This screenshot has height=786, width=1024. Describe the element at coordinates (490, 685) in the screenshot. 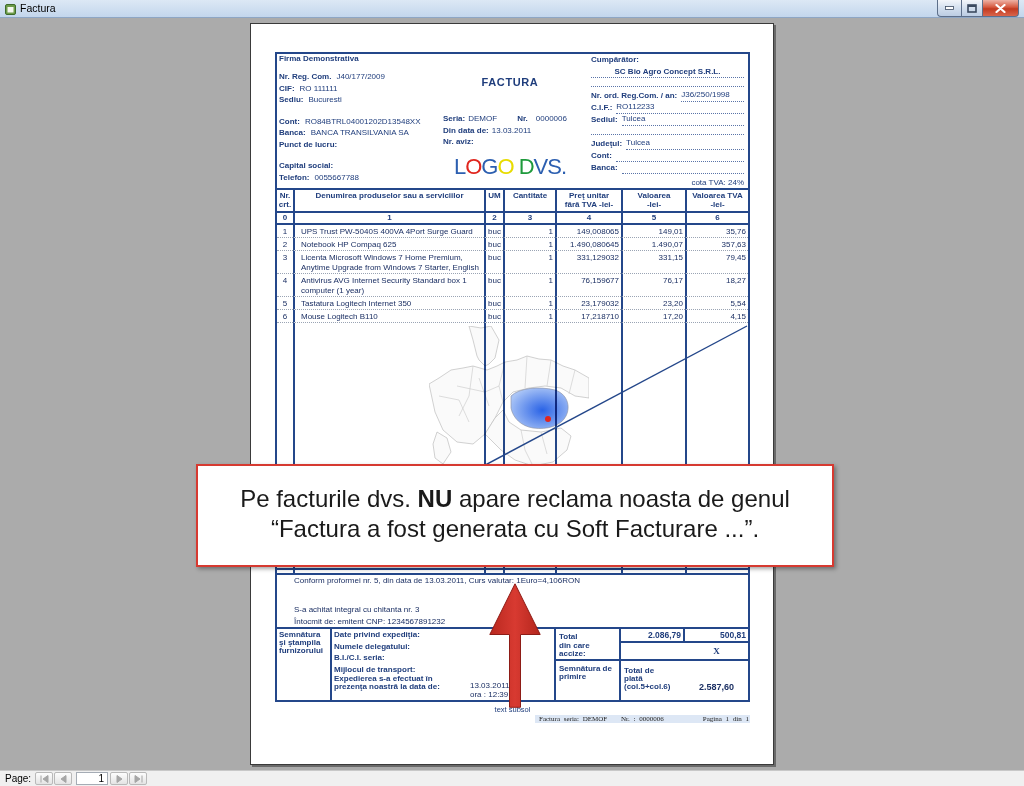

I see `shipping-date: 13.03.2011` at that location.